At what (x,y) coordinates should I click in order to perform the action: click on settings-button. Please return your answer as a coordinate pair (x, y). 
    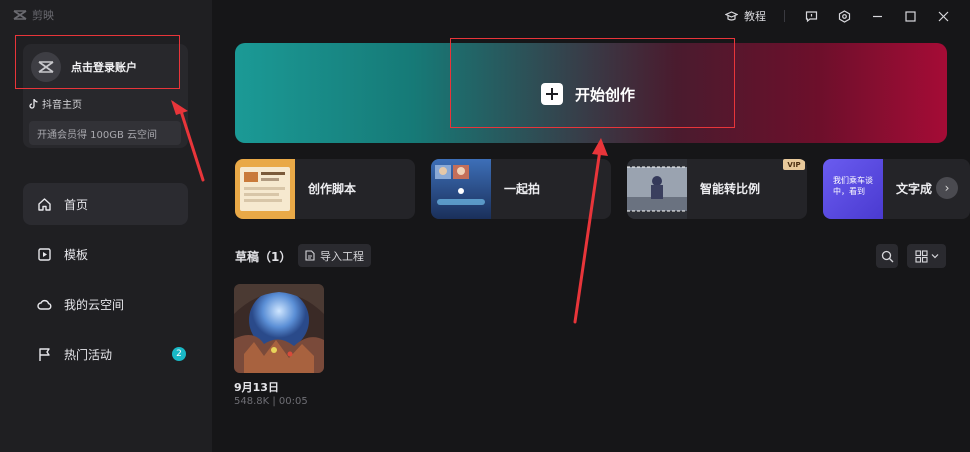
    Looking at the image, I should click on (844, 16).